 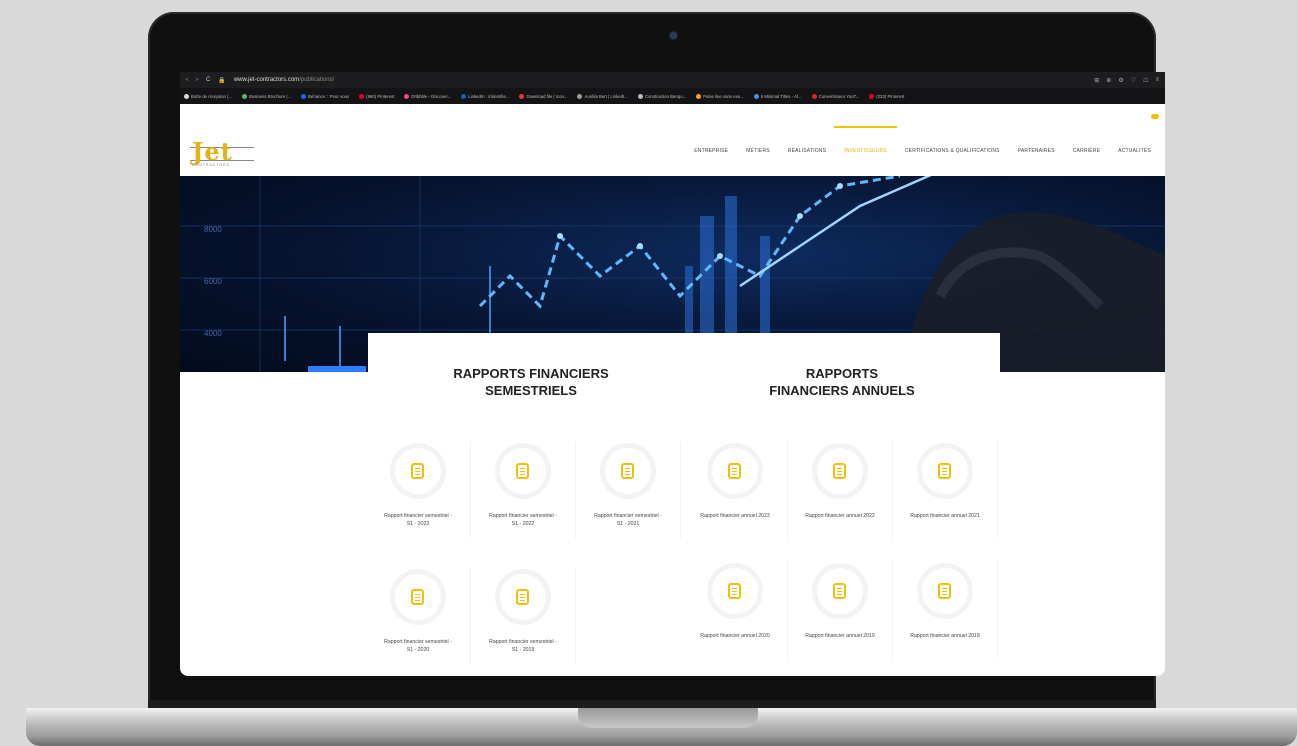 What do you see at coordinates (325, 96) in the screenshot?
I see `bookmark-item: Behance :: Pour vous` at bounding box center [325, 96].